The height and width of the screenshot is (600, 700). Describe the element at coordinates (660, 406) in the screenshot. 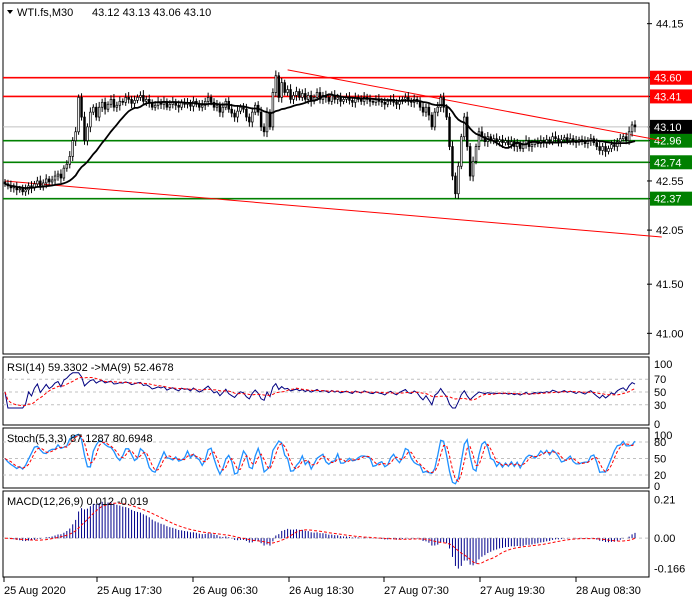

I see `rsi-tick-label: 30` at that location.